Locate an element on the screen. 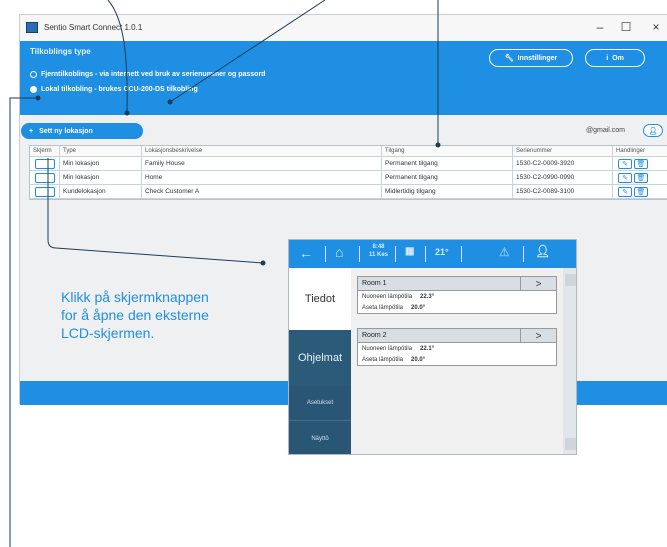 This screenshot has height=547, width=667. user-help-icon: 👤︎ is located at coordinates (542, 251).